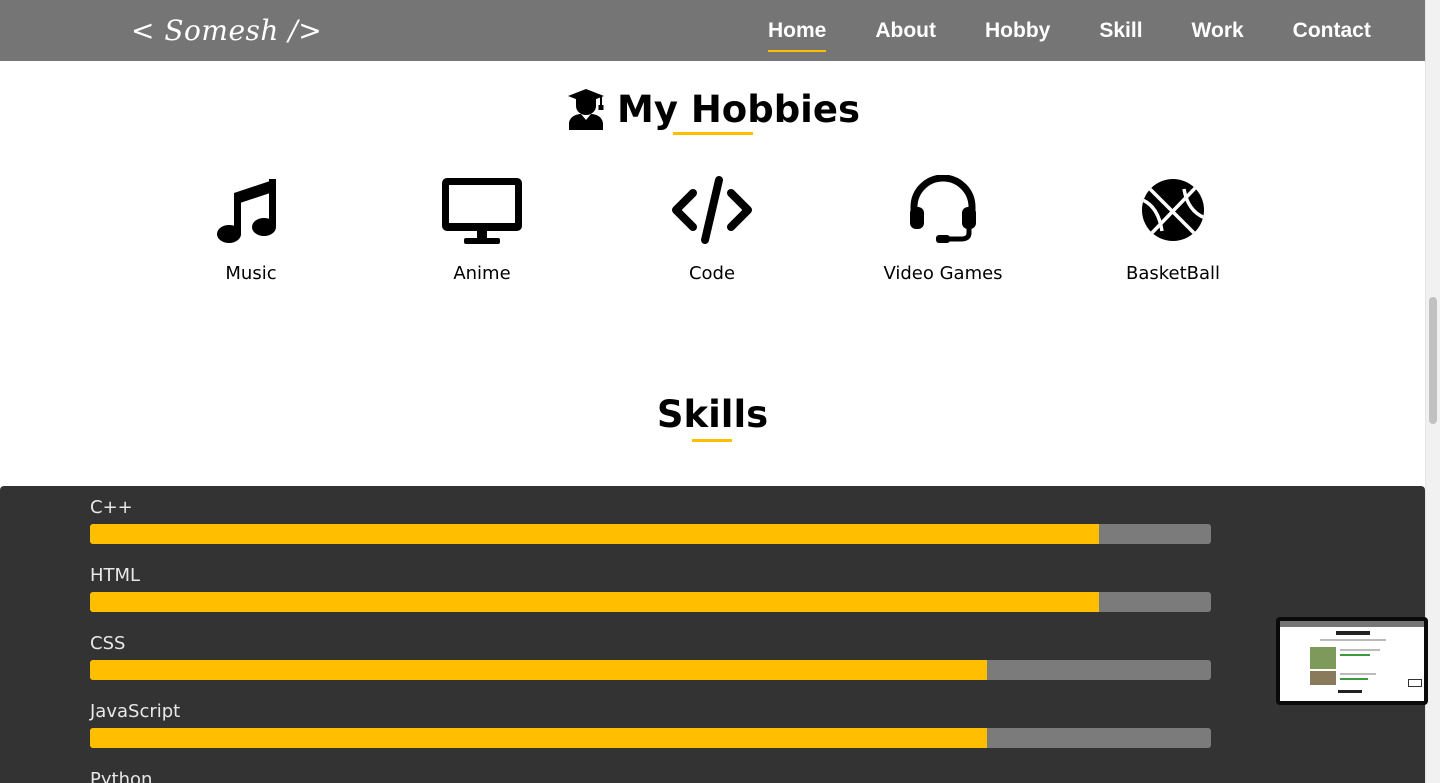 The image size is (1440, 783). I want to click on skill-javascript: JavaScript, so click(650, 724).